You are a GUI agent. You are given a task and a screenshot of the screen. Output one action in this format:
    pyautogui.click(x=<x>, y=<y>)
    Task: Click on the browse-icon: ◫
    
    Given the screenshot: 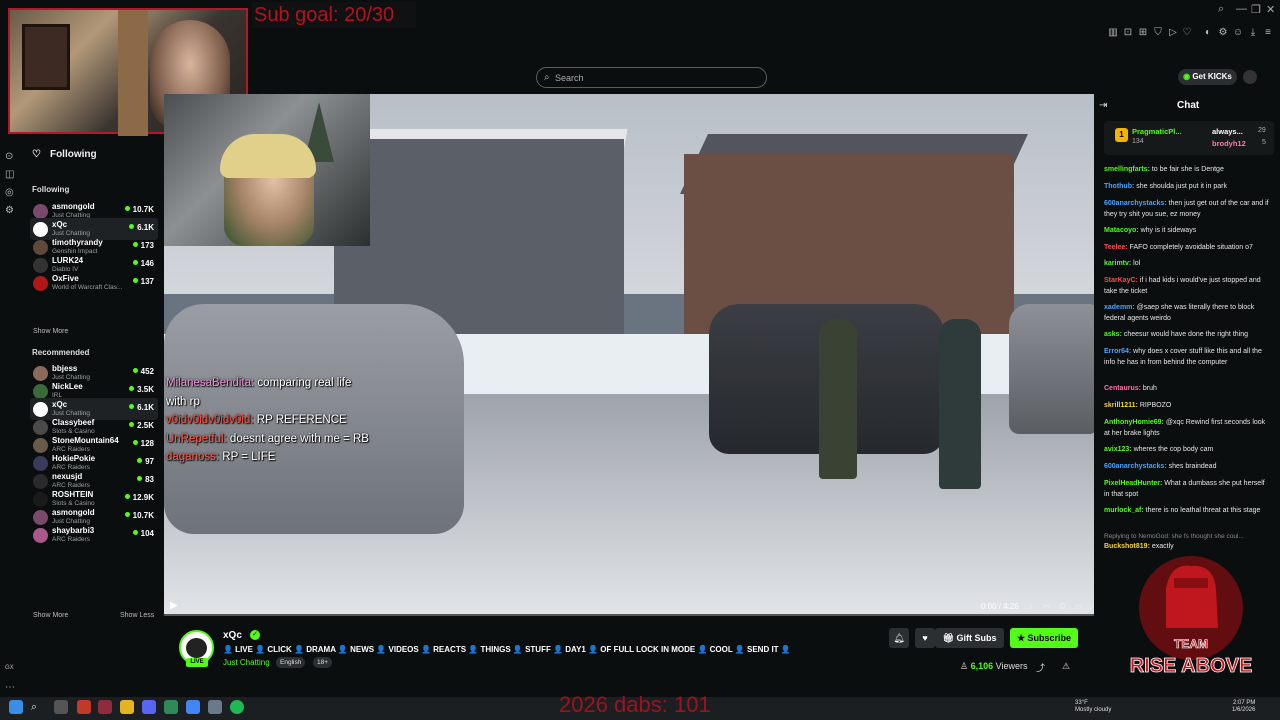 What is the action you would take?
    pyautogui.click(x=11, y=175)
    